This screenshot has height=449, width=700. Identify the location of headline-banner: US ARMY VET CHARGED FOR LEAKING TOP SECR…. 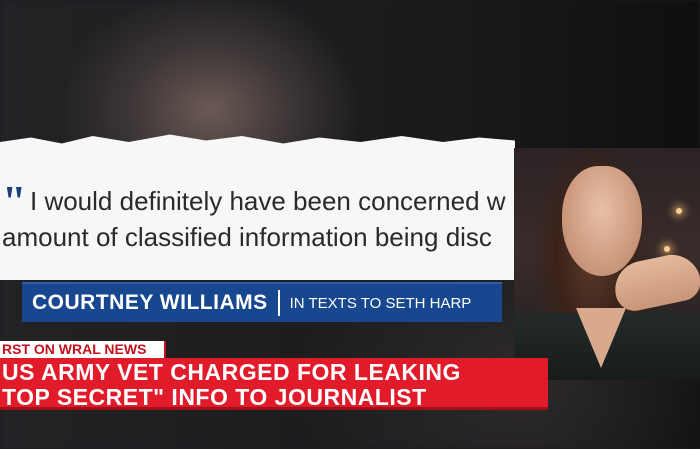
(274, 384).